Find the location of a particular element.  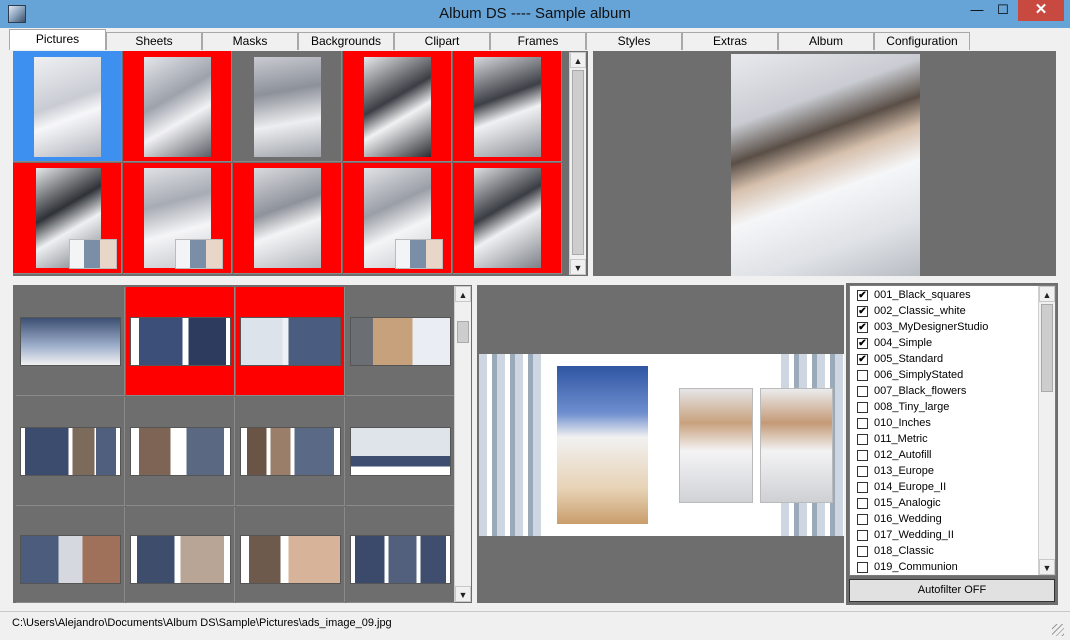

style-item-label: 007_Black_flowers is located at coordinates (920, 391).